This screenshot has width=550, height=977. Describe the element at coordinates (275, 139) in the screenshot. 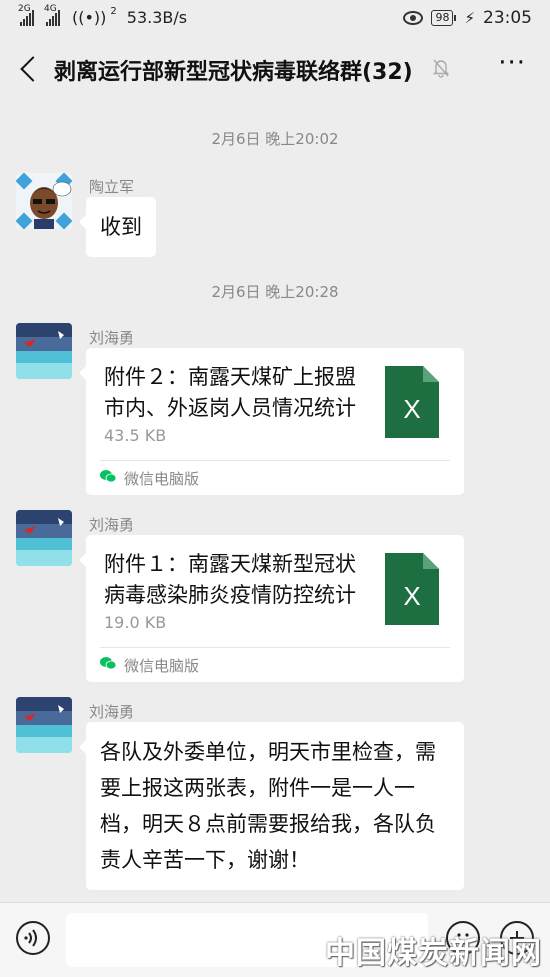

I see `timestamp: 2月6日 晚上20:02` at that location.